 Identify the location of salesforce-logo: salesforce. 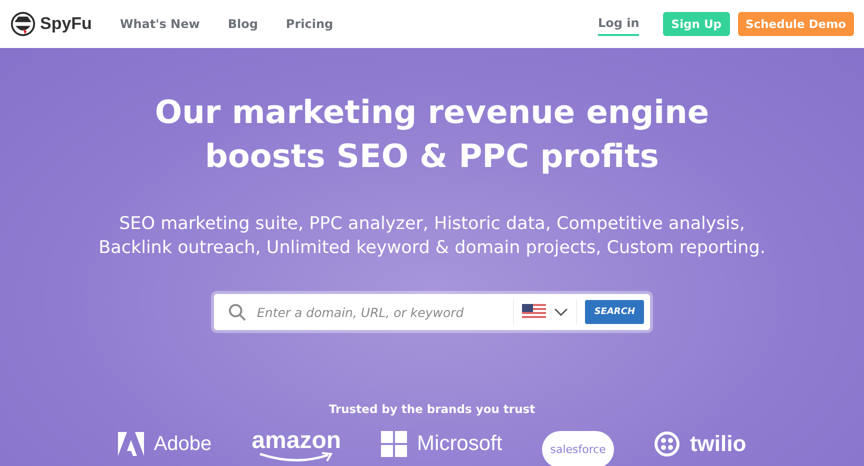
(578, 448).